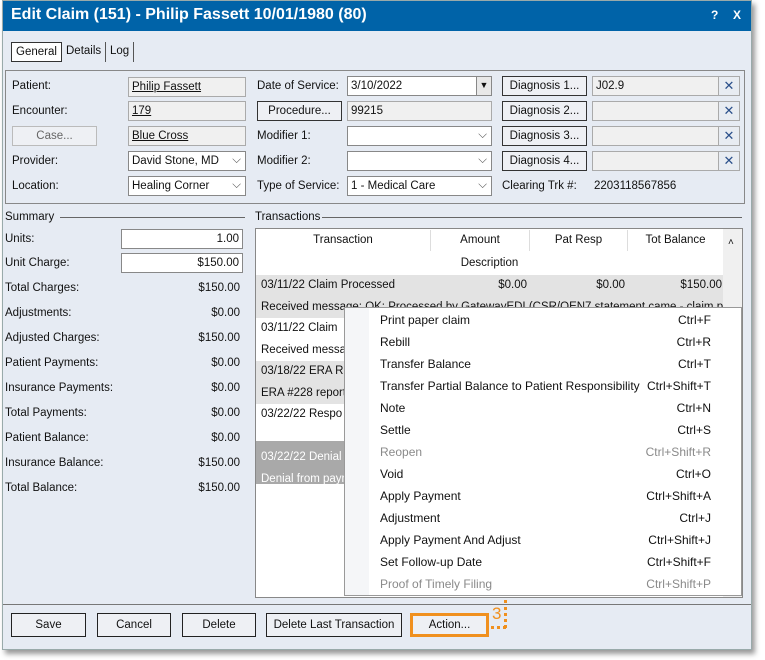 The image size is (765, 660). What do you see at coordinates (539, 186) in the screenshot?
I see `clearing-label: Clearing Trk #:` at bounding box center [539, 186].